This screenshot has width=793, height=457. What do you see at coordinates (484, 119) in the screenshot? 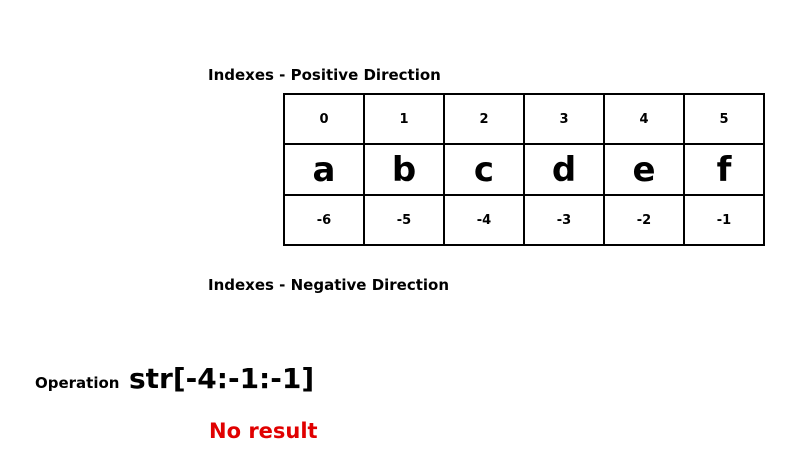
I see `positive-index-cell: 2` at bounding box center [484, 119].